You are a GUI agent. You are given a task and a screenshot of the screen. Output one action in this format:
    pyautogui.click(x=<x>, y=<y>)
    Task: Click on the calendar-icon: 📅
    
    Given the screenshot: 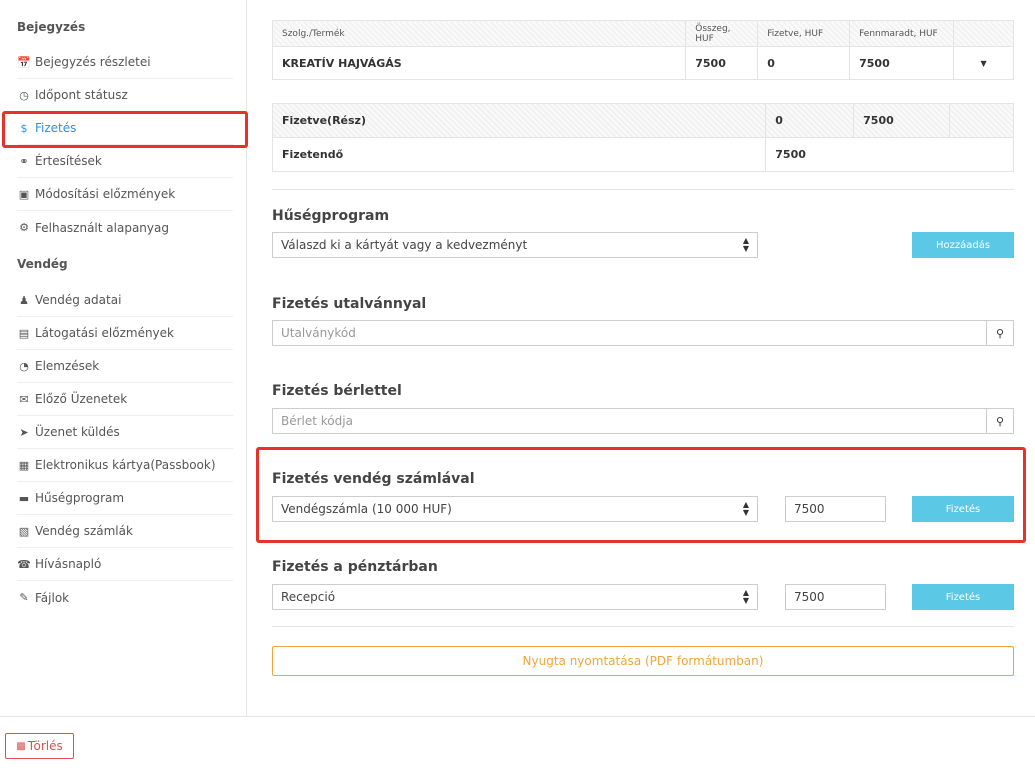 What is the action you would take?
    pyautogui.click(x=24, y=62)
    